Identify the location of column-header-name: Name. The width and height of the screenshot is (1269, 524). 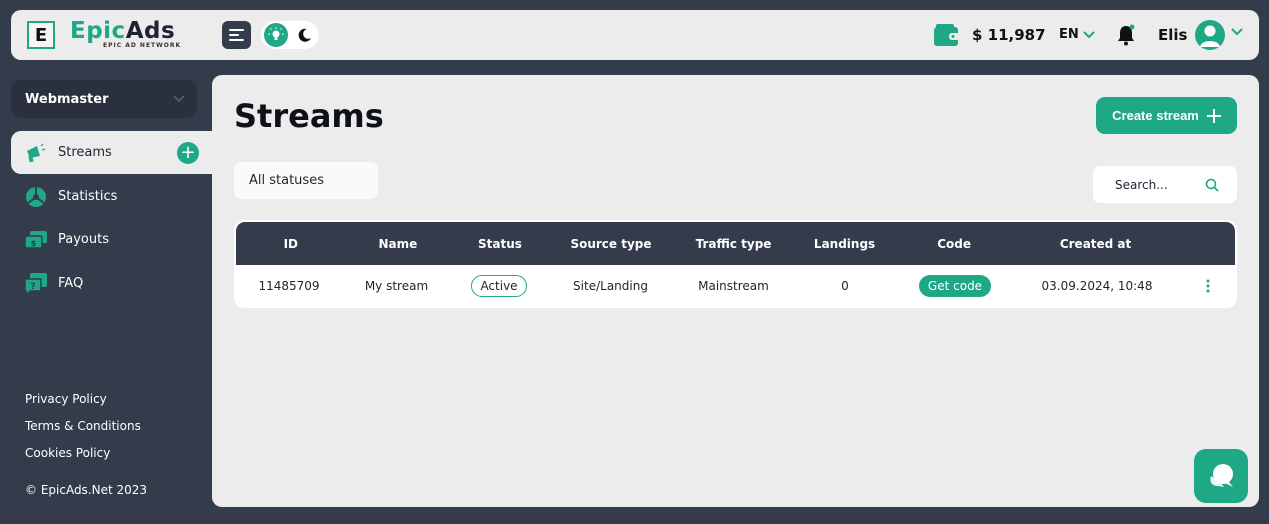
(398, 244).